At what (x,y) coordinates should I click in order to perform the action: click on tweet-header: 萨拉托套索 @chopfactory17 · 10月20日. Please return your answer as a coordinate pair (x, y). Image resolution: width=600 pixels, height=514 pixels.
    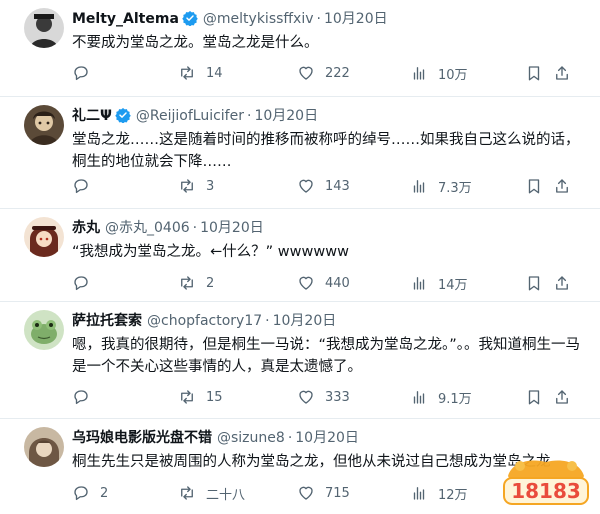
    Looking at the image, I should click on (204, 321).